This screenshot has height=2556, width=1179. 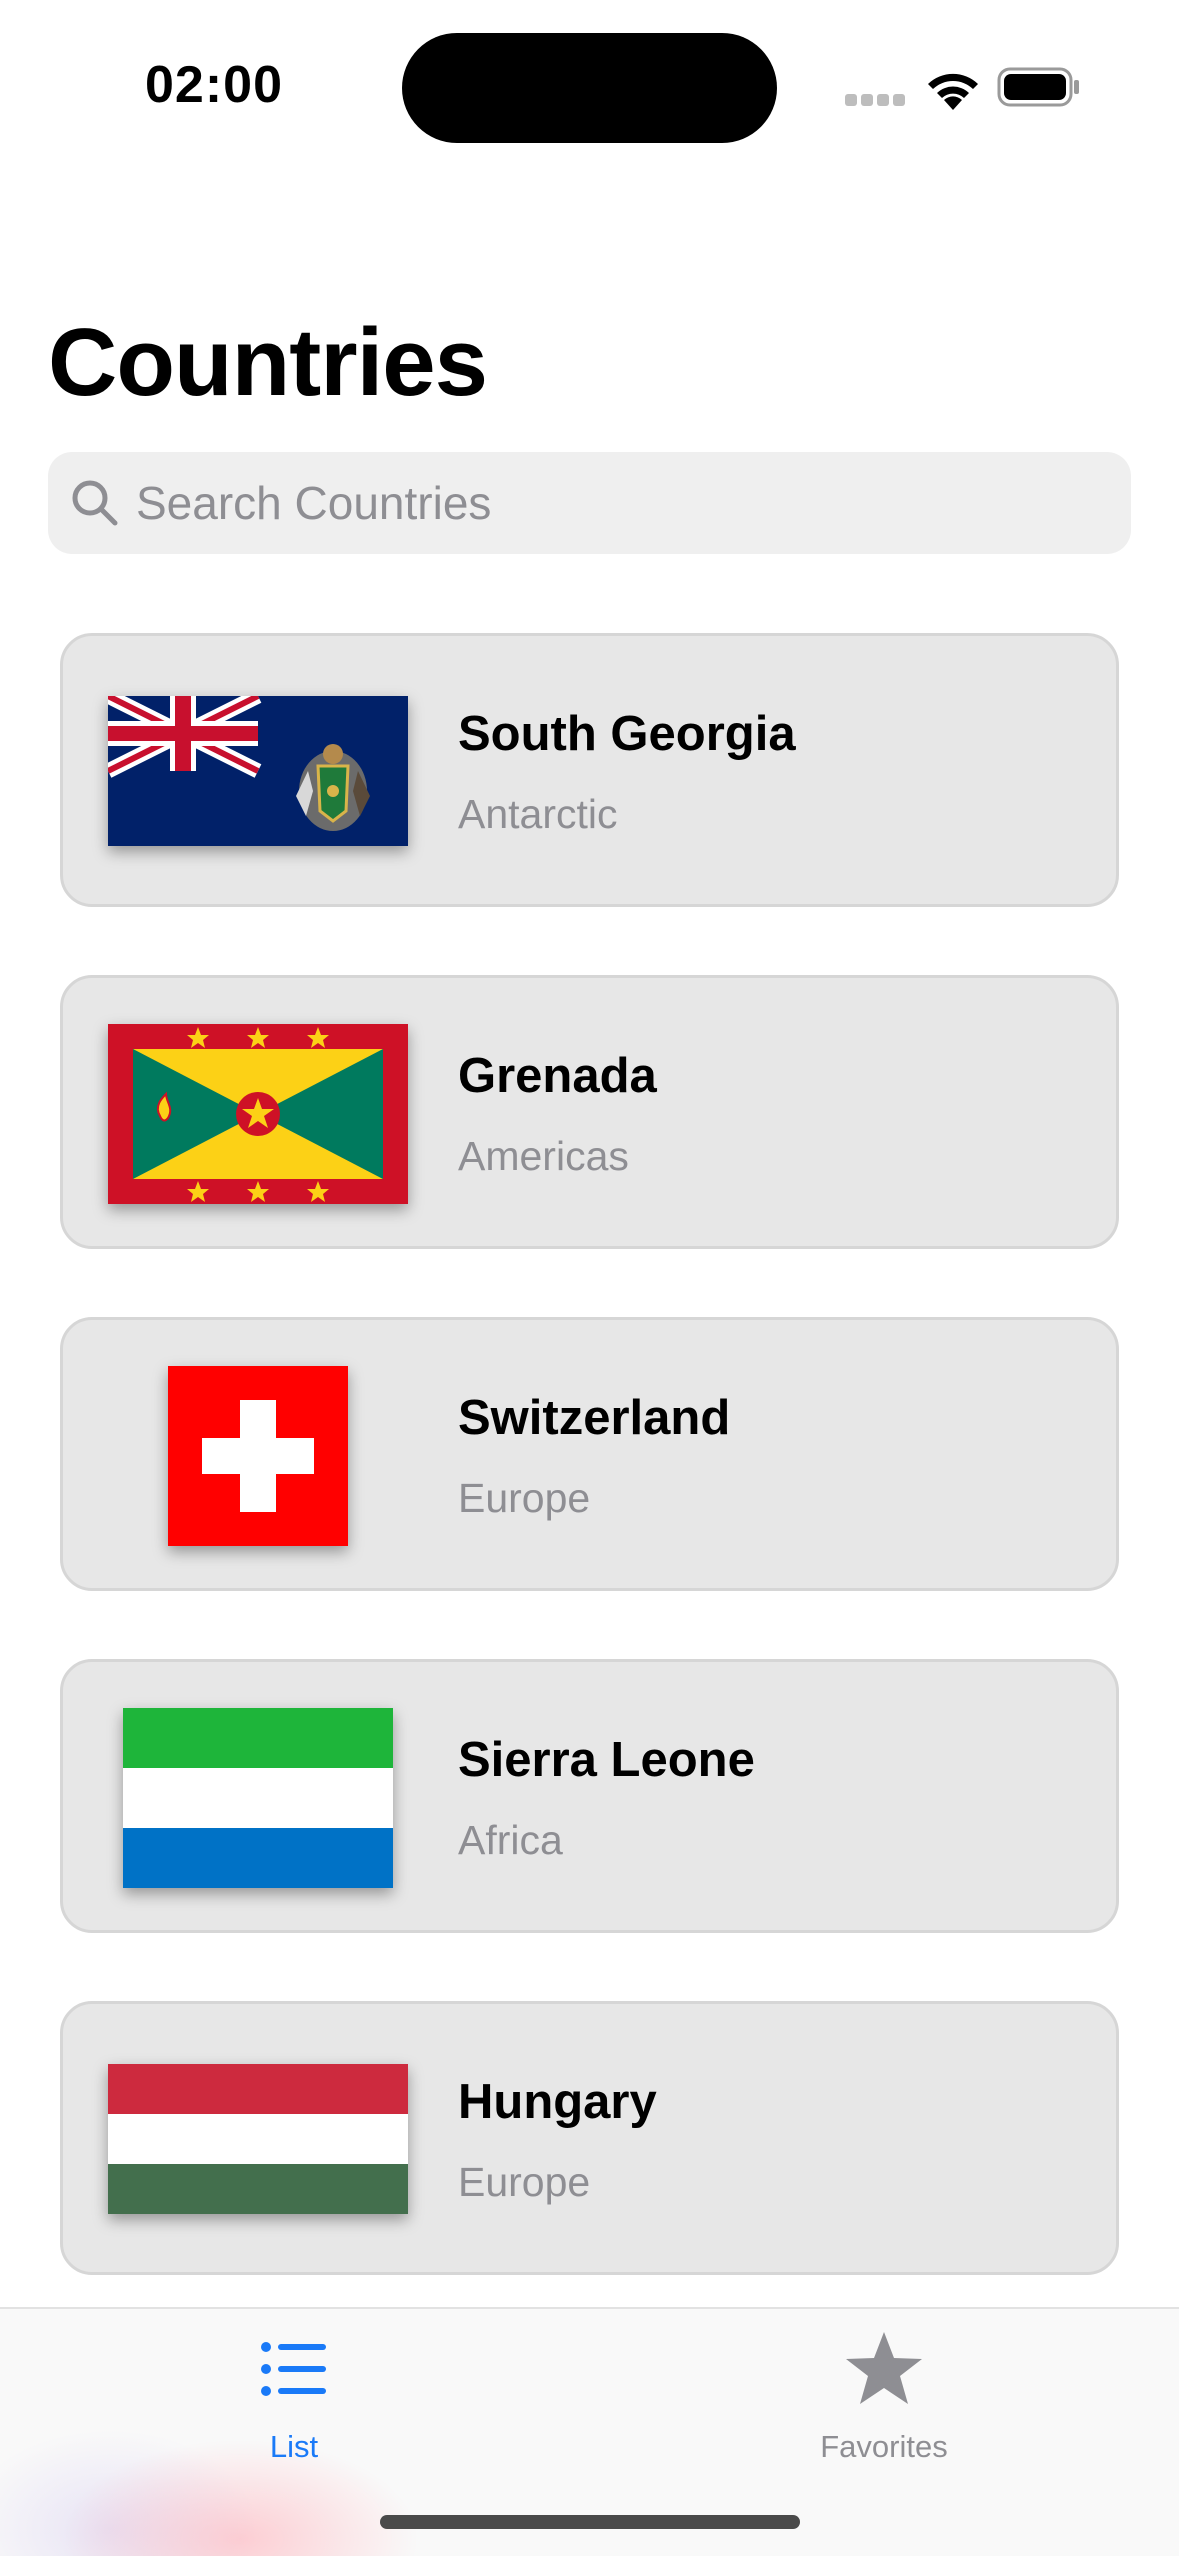 I want to click on country-region: Antarctic, so click(x=538, y=814).